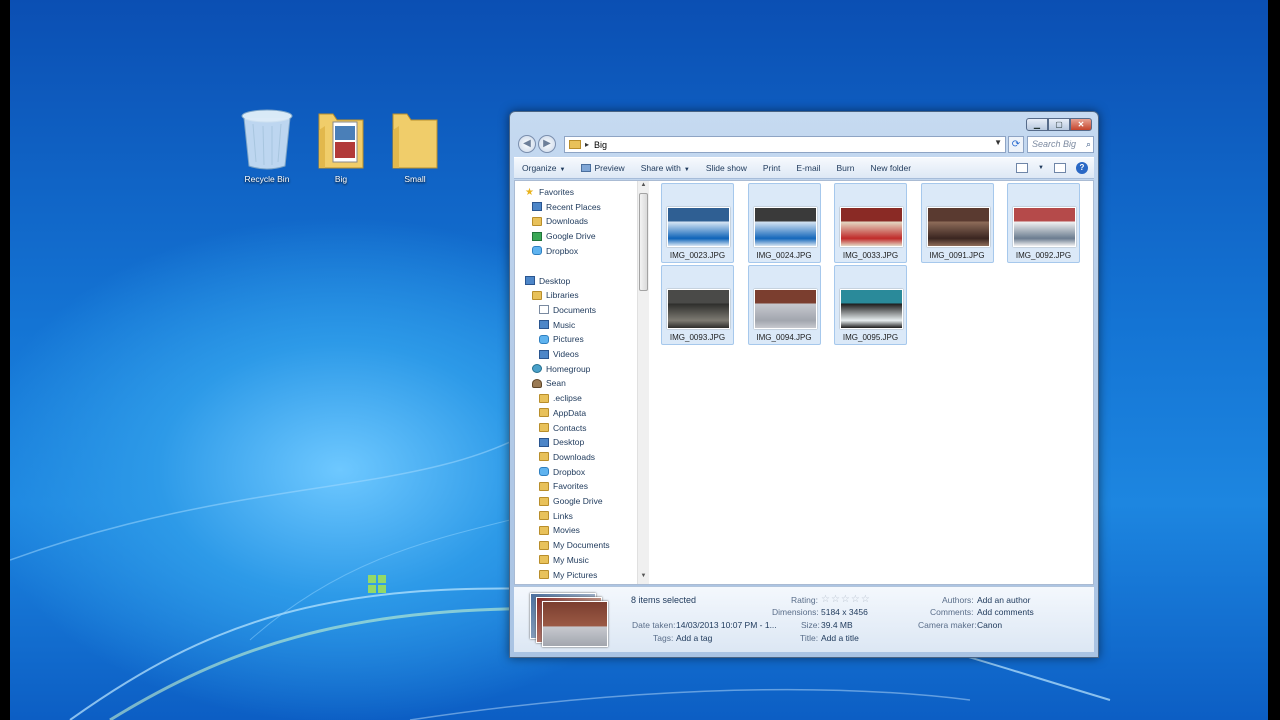 The image size is (1280, 720). What do you see at coordinates (1082, 168) in the screenshot?
I see `help-icon: ?` at bounding box center [1082, 168].